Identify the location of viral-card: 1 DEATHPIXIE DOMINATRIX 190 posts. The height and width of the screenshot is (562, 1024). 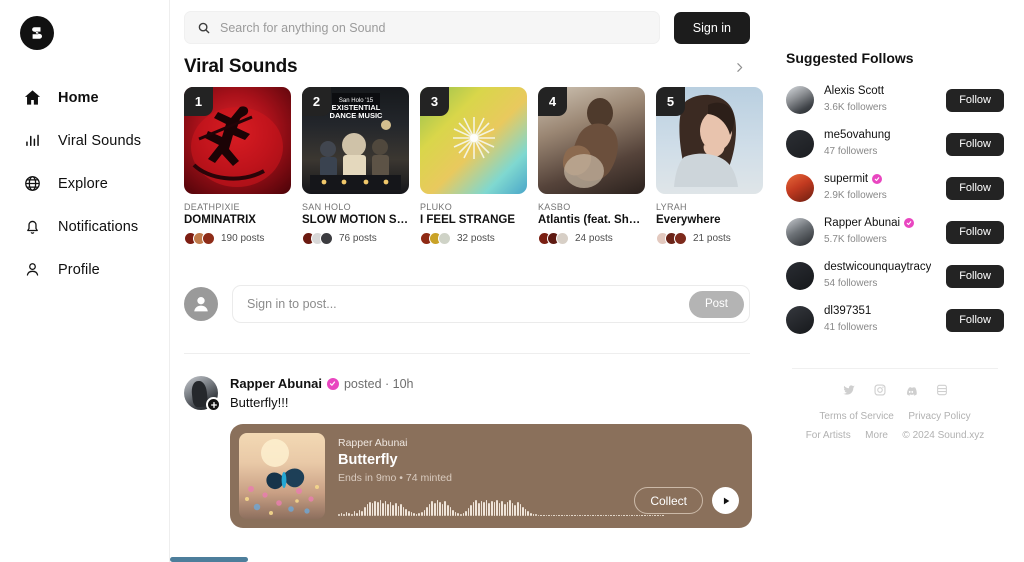
(237, 166).